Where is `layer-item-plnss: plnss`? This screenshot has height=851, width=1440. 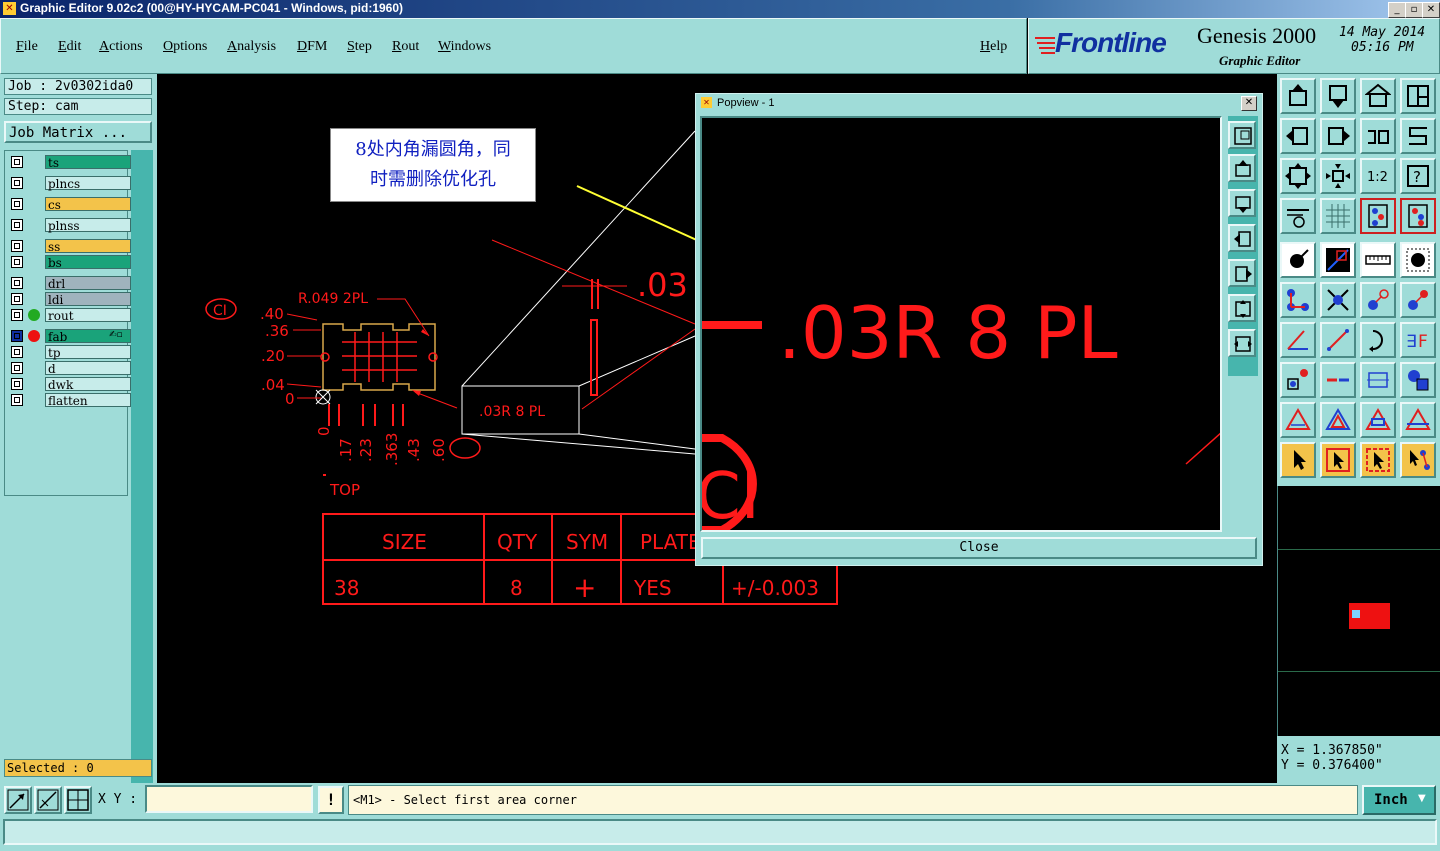
layer-item-plnss: plnss is located at coordinates (70, 225).